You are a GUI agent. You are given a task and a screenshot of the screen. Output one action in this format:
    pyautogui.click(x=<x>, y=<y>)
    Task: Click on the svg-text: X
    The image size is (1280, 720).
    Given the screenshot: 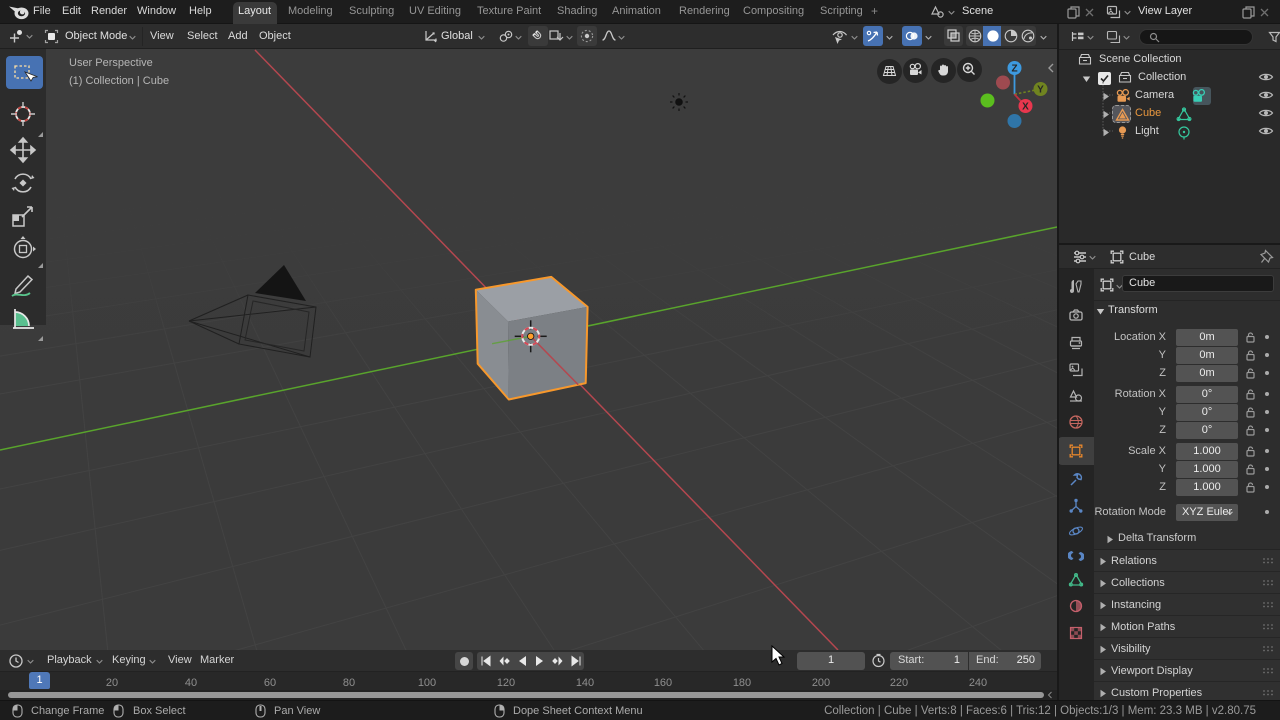 What is the action you would take?
    pyautogui.click(x=1025, y=107)
    